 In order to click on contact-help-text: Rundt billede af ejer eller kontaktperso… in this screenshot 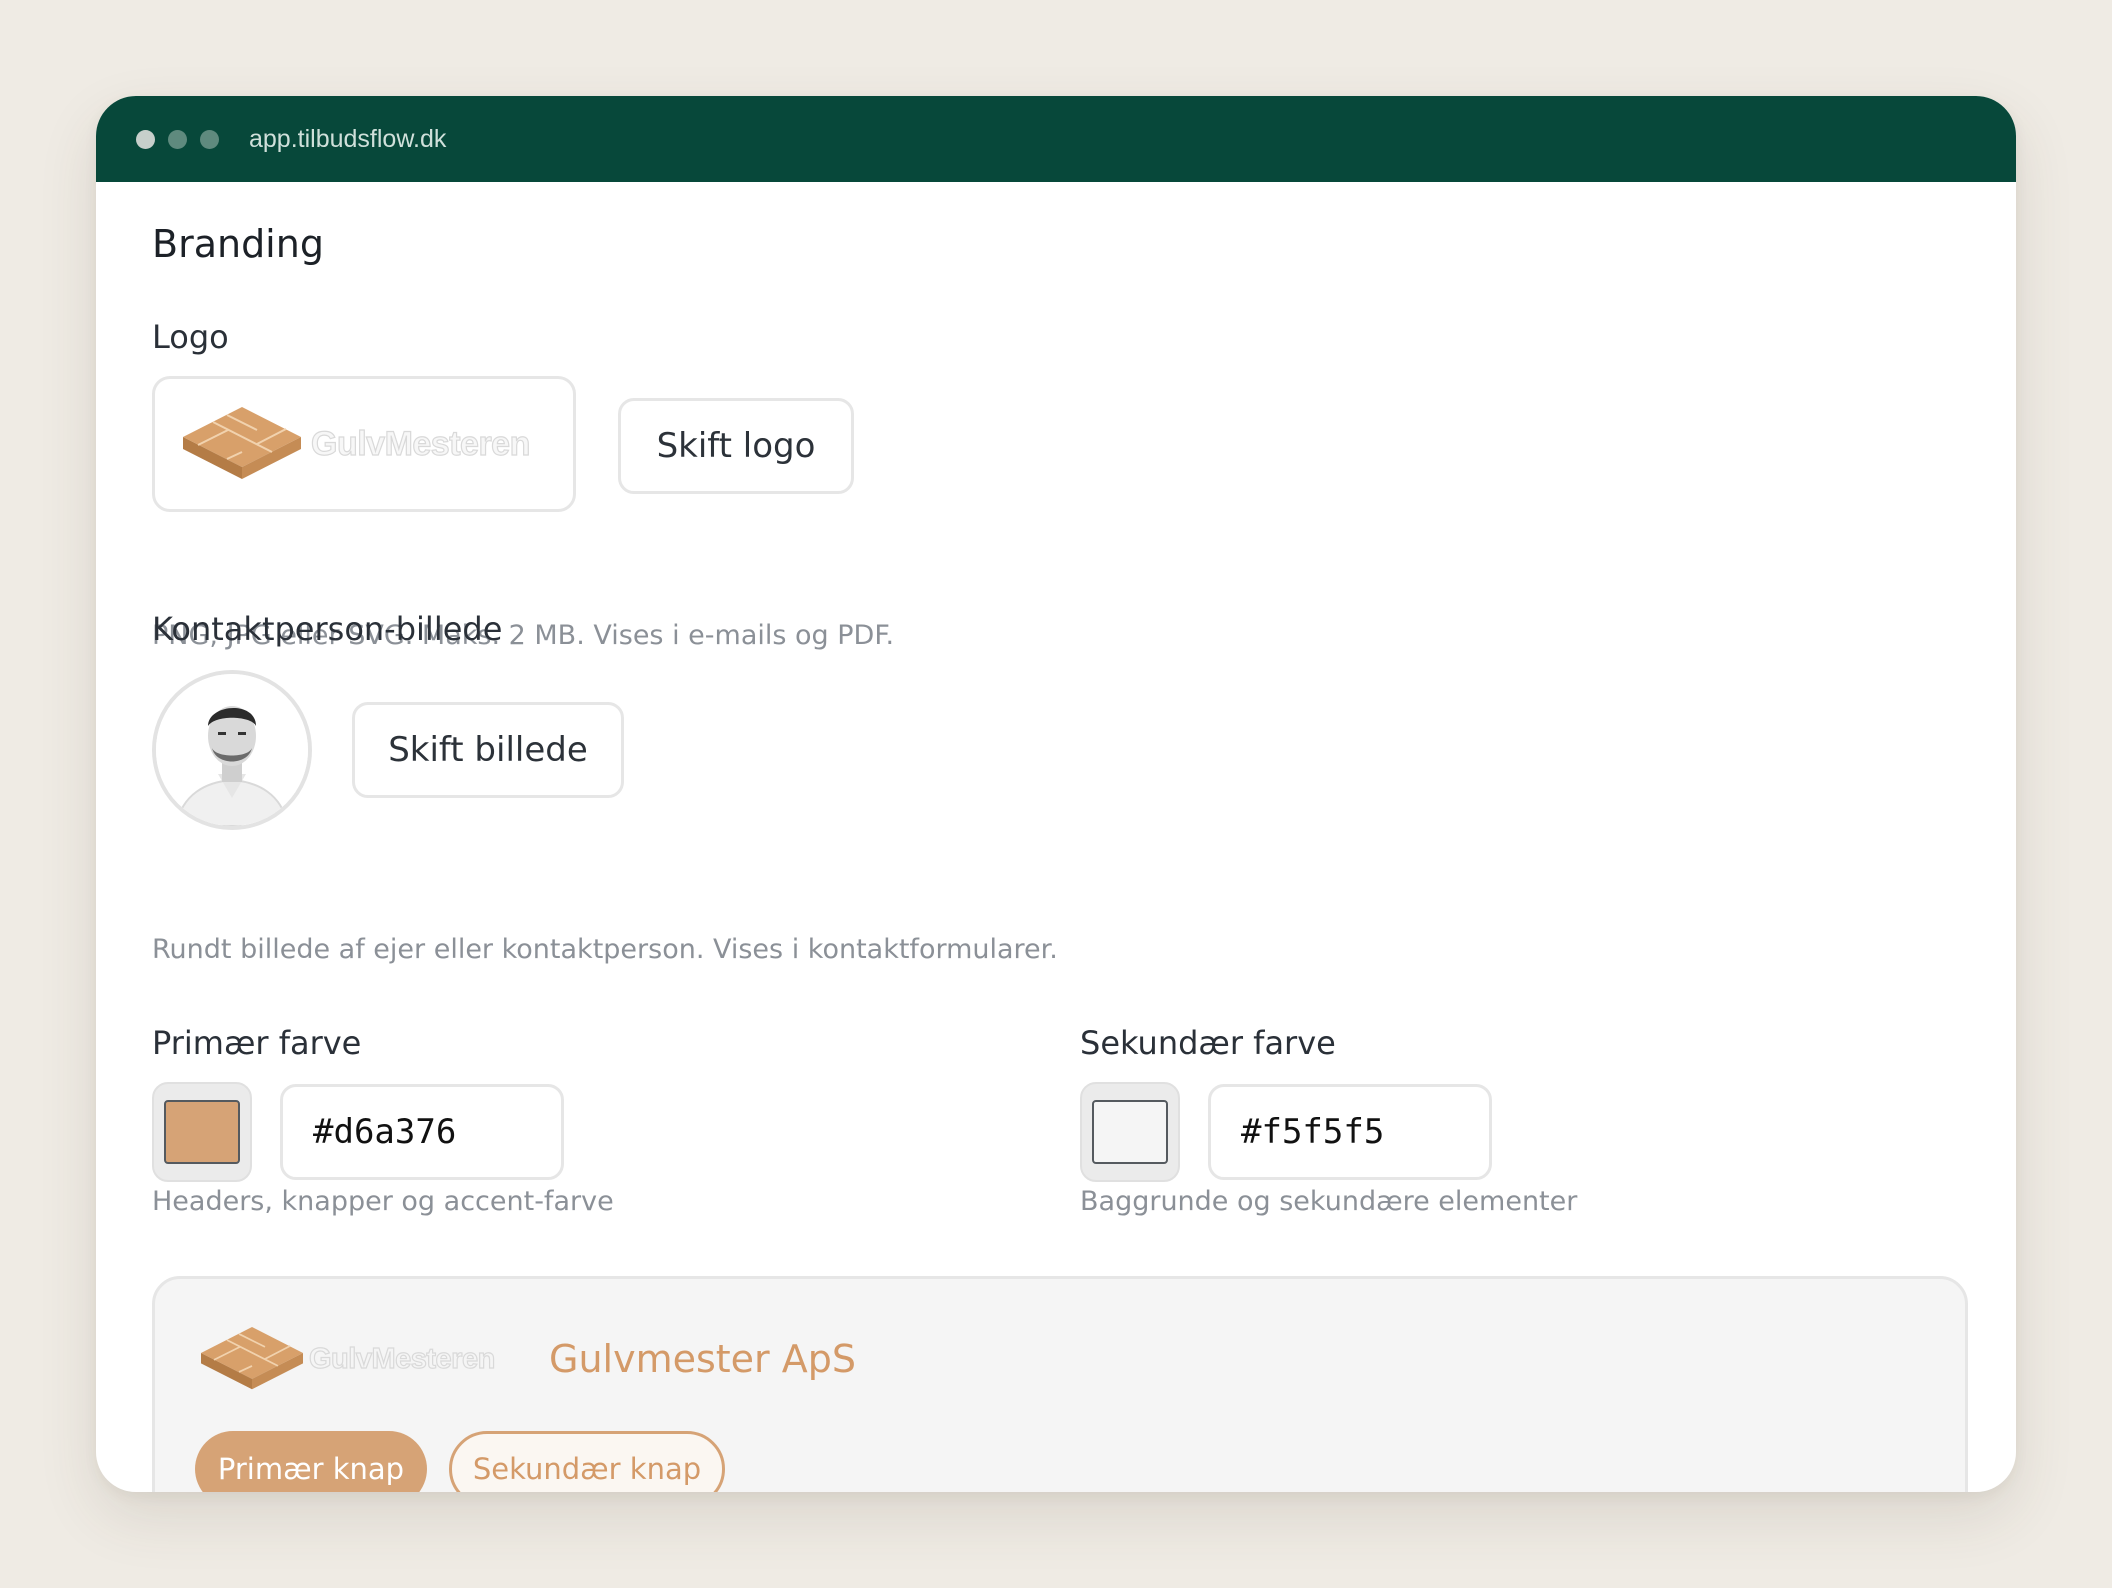, I will do `click(605, 949)`.